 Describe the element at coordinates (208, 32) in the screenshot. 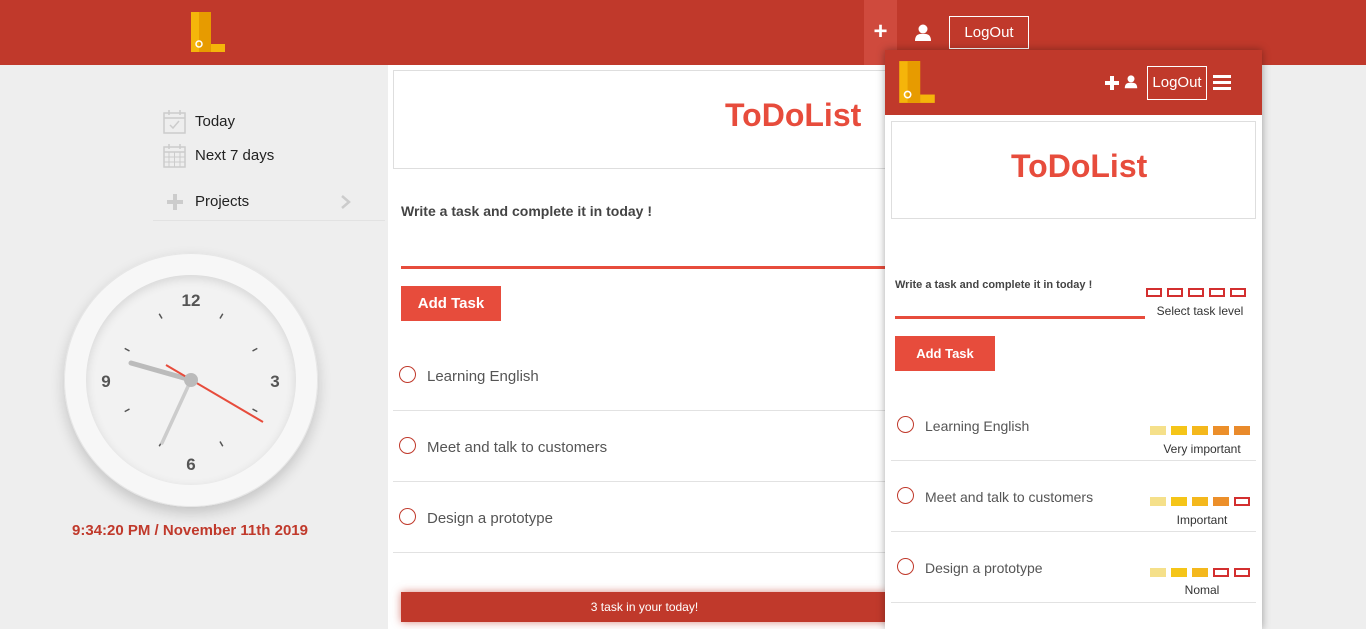

I see `app-logo` at that location.